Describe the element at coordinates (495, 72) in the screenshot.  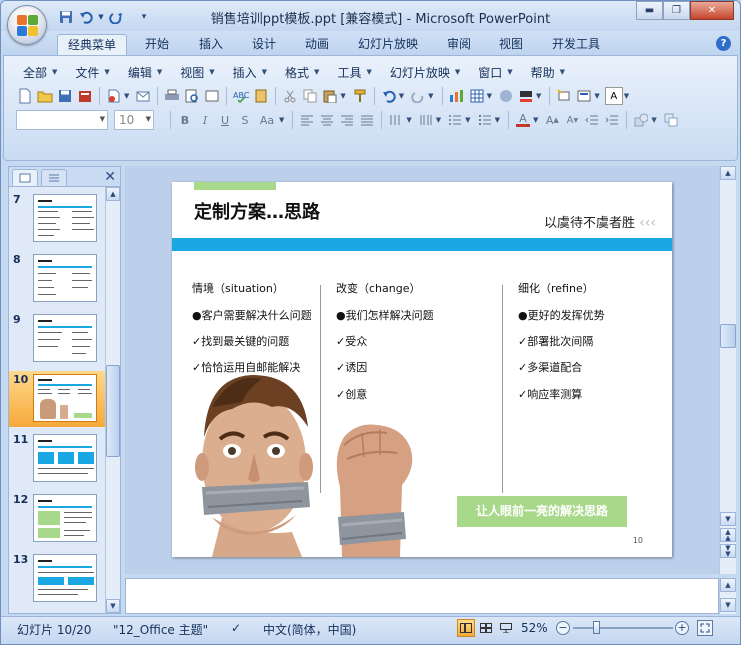
I see `menu-window: 窗口 ▼` at that location.